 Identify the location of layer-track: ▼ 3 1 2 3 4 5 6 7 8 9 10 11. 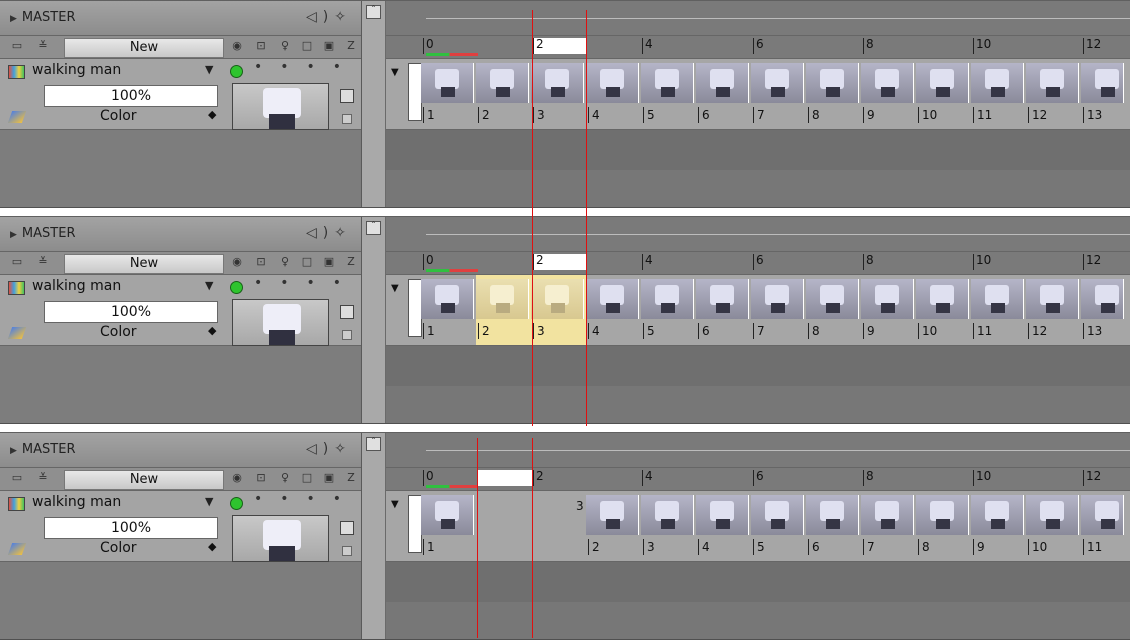
(758, 526).